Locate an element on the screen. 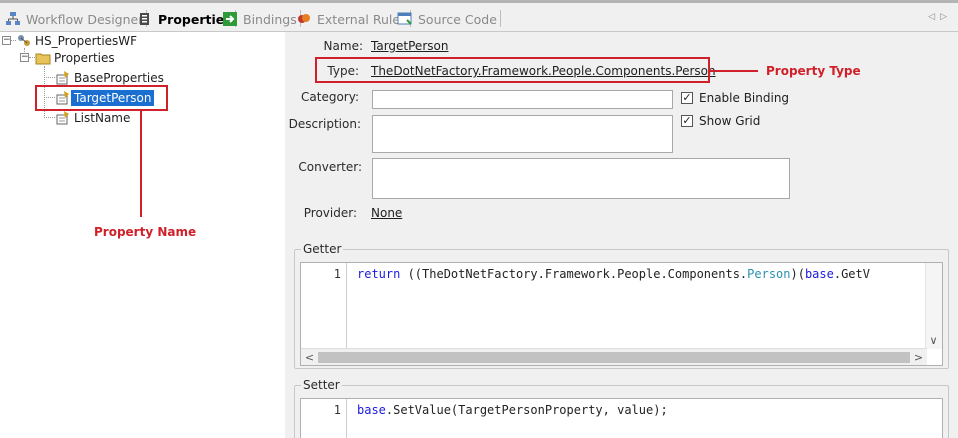 This screenshot has width=958, height=438. tab-properties: Properties is located at coordinates (186, 19).